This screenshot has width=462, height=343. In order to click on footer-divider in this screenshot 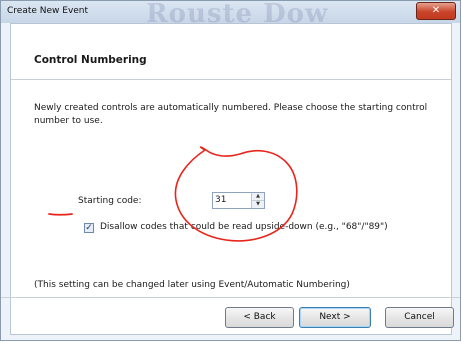, I will do `click(230, 297)`.